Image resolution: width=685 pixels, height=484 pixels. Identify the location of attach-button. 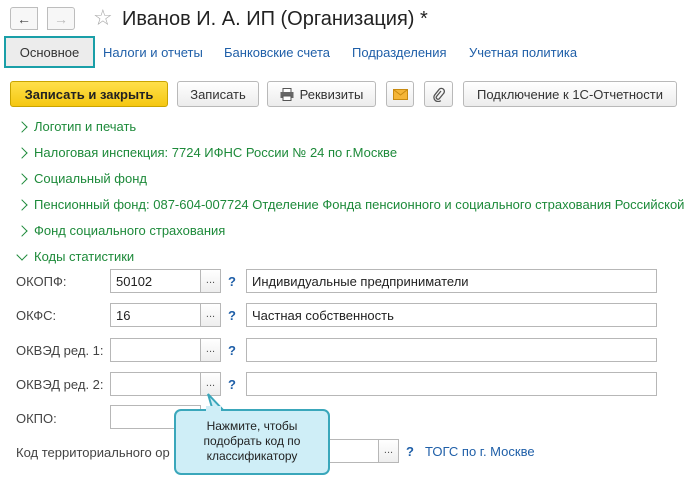
(438, 94).